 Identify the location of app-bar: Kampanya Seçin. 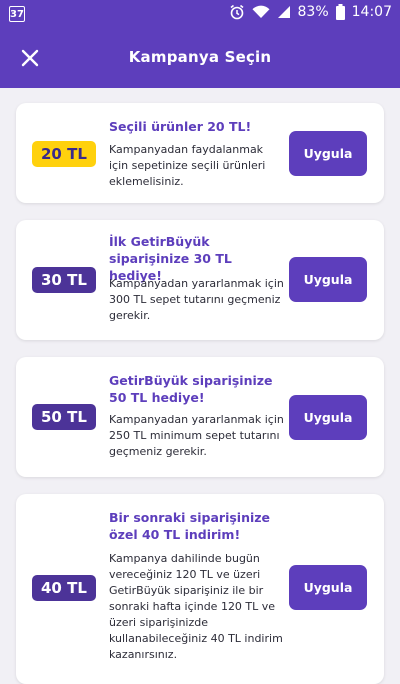
(200, 58).